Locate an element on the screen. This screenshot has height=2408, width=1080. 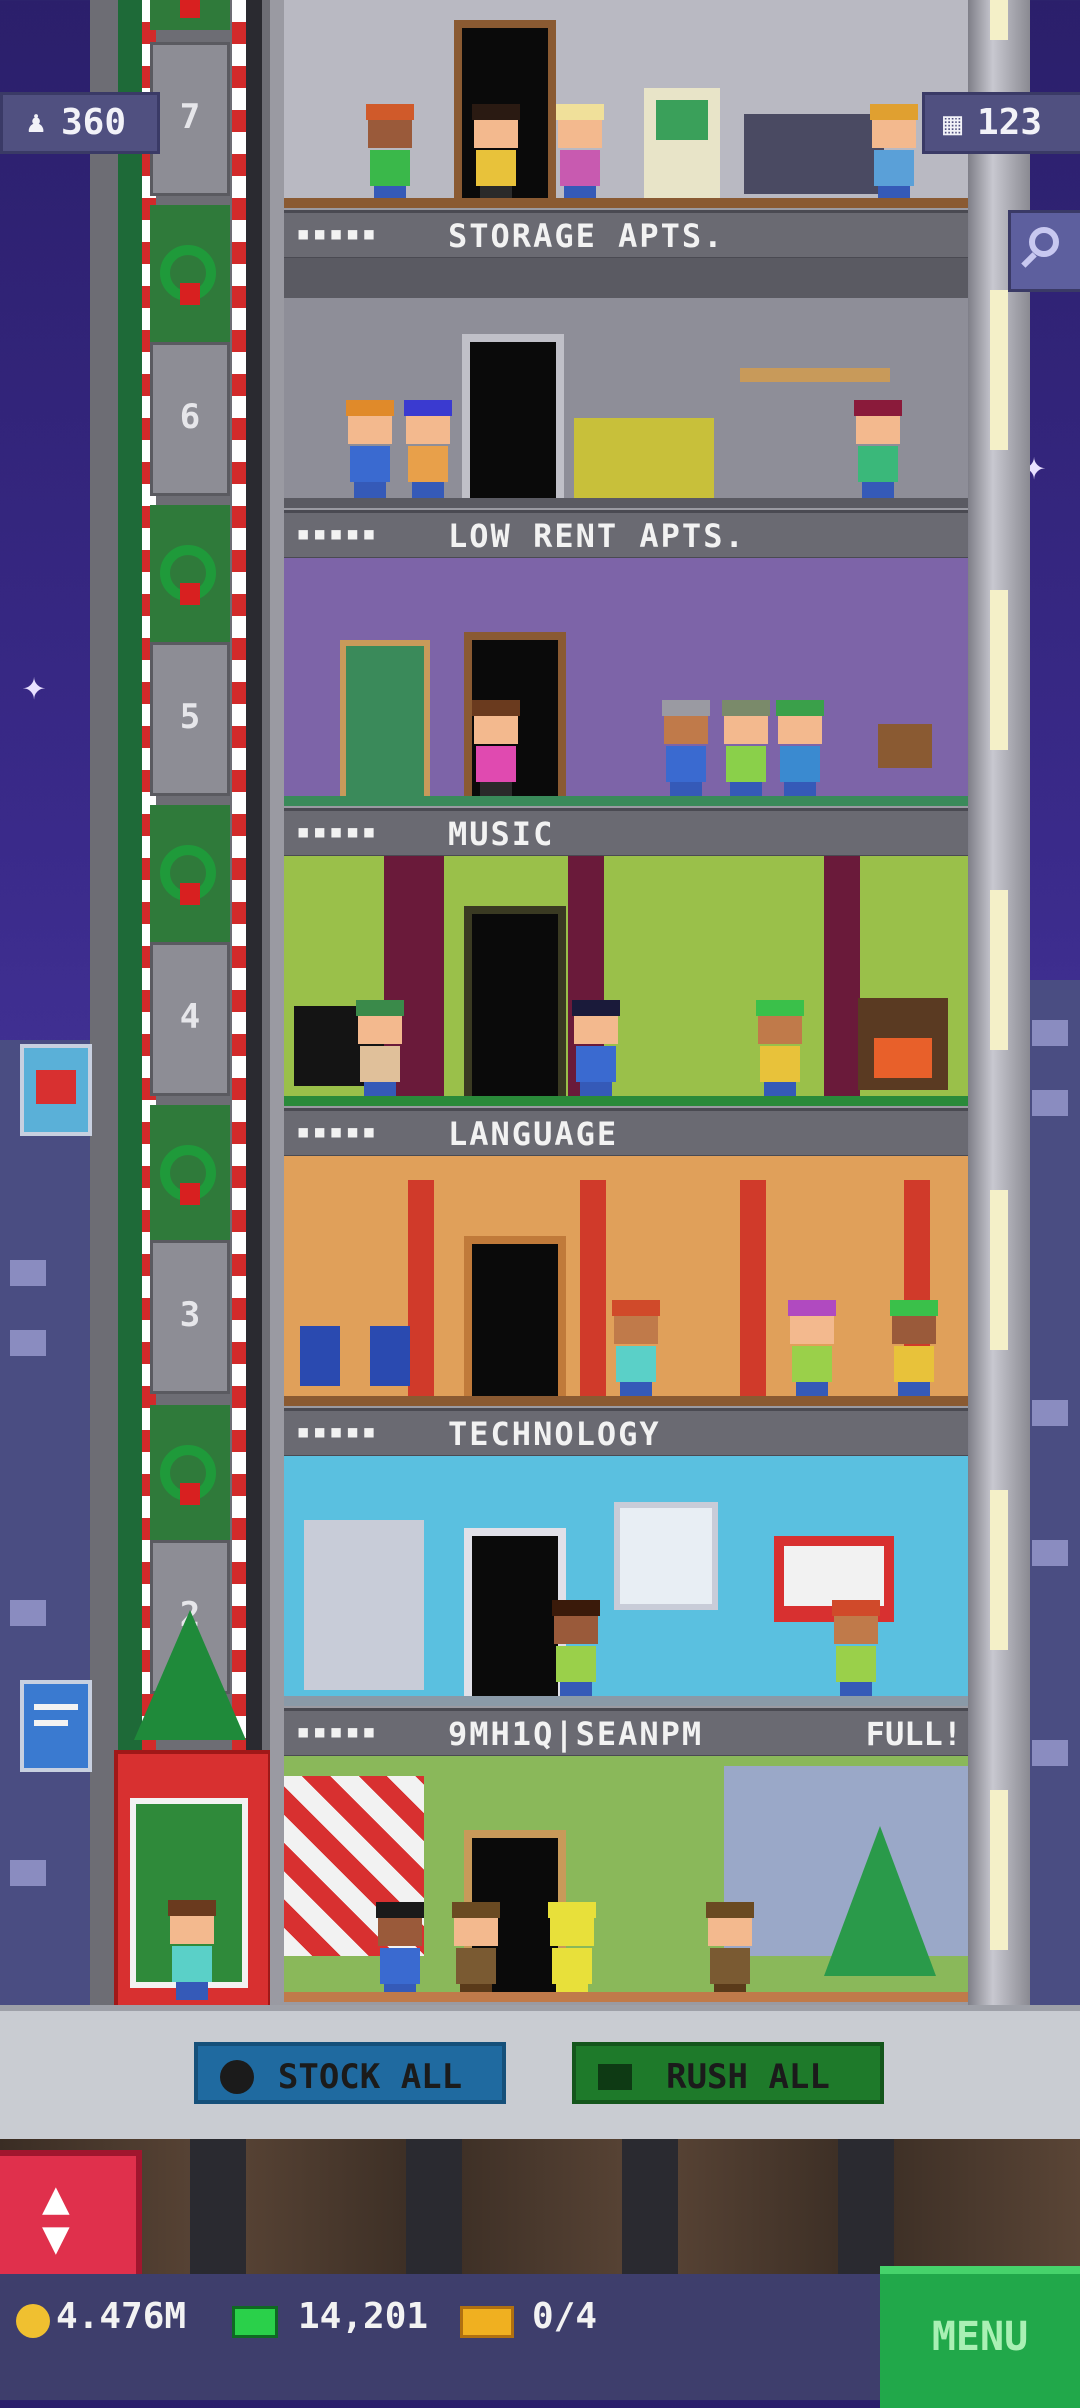
floor-banner-music: ▪▪▪▪▪ MUSIC is located at coordinates (626, 833).